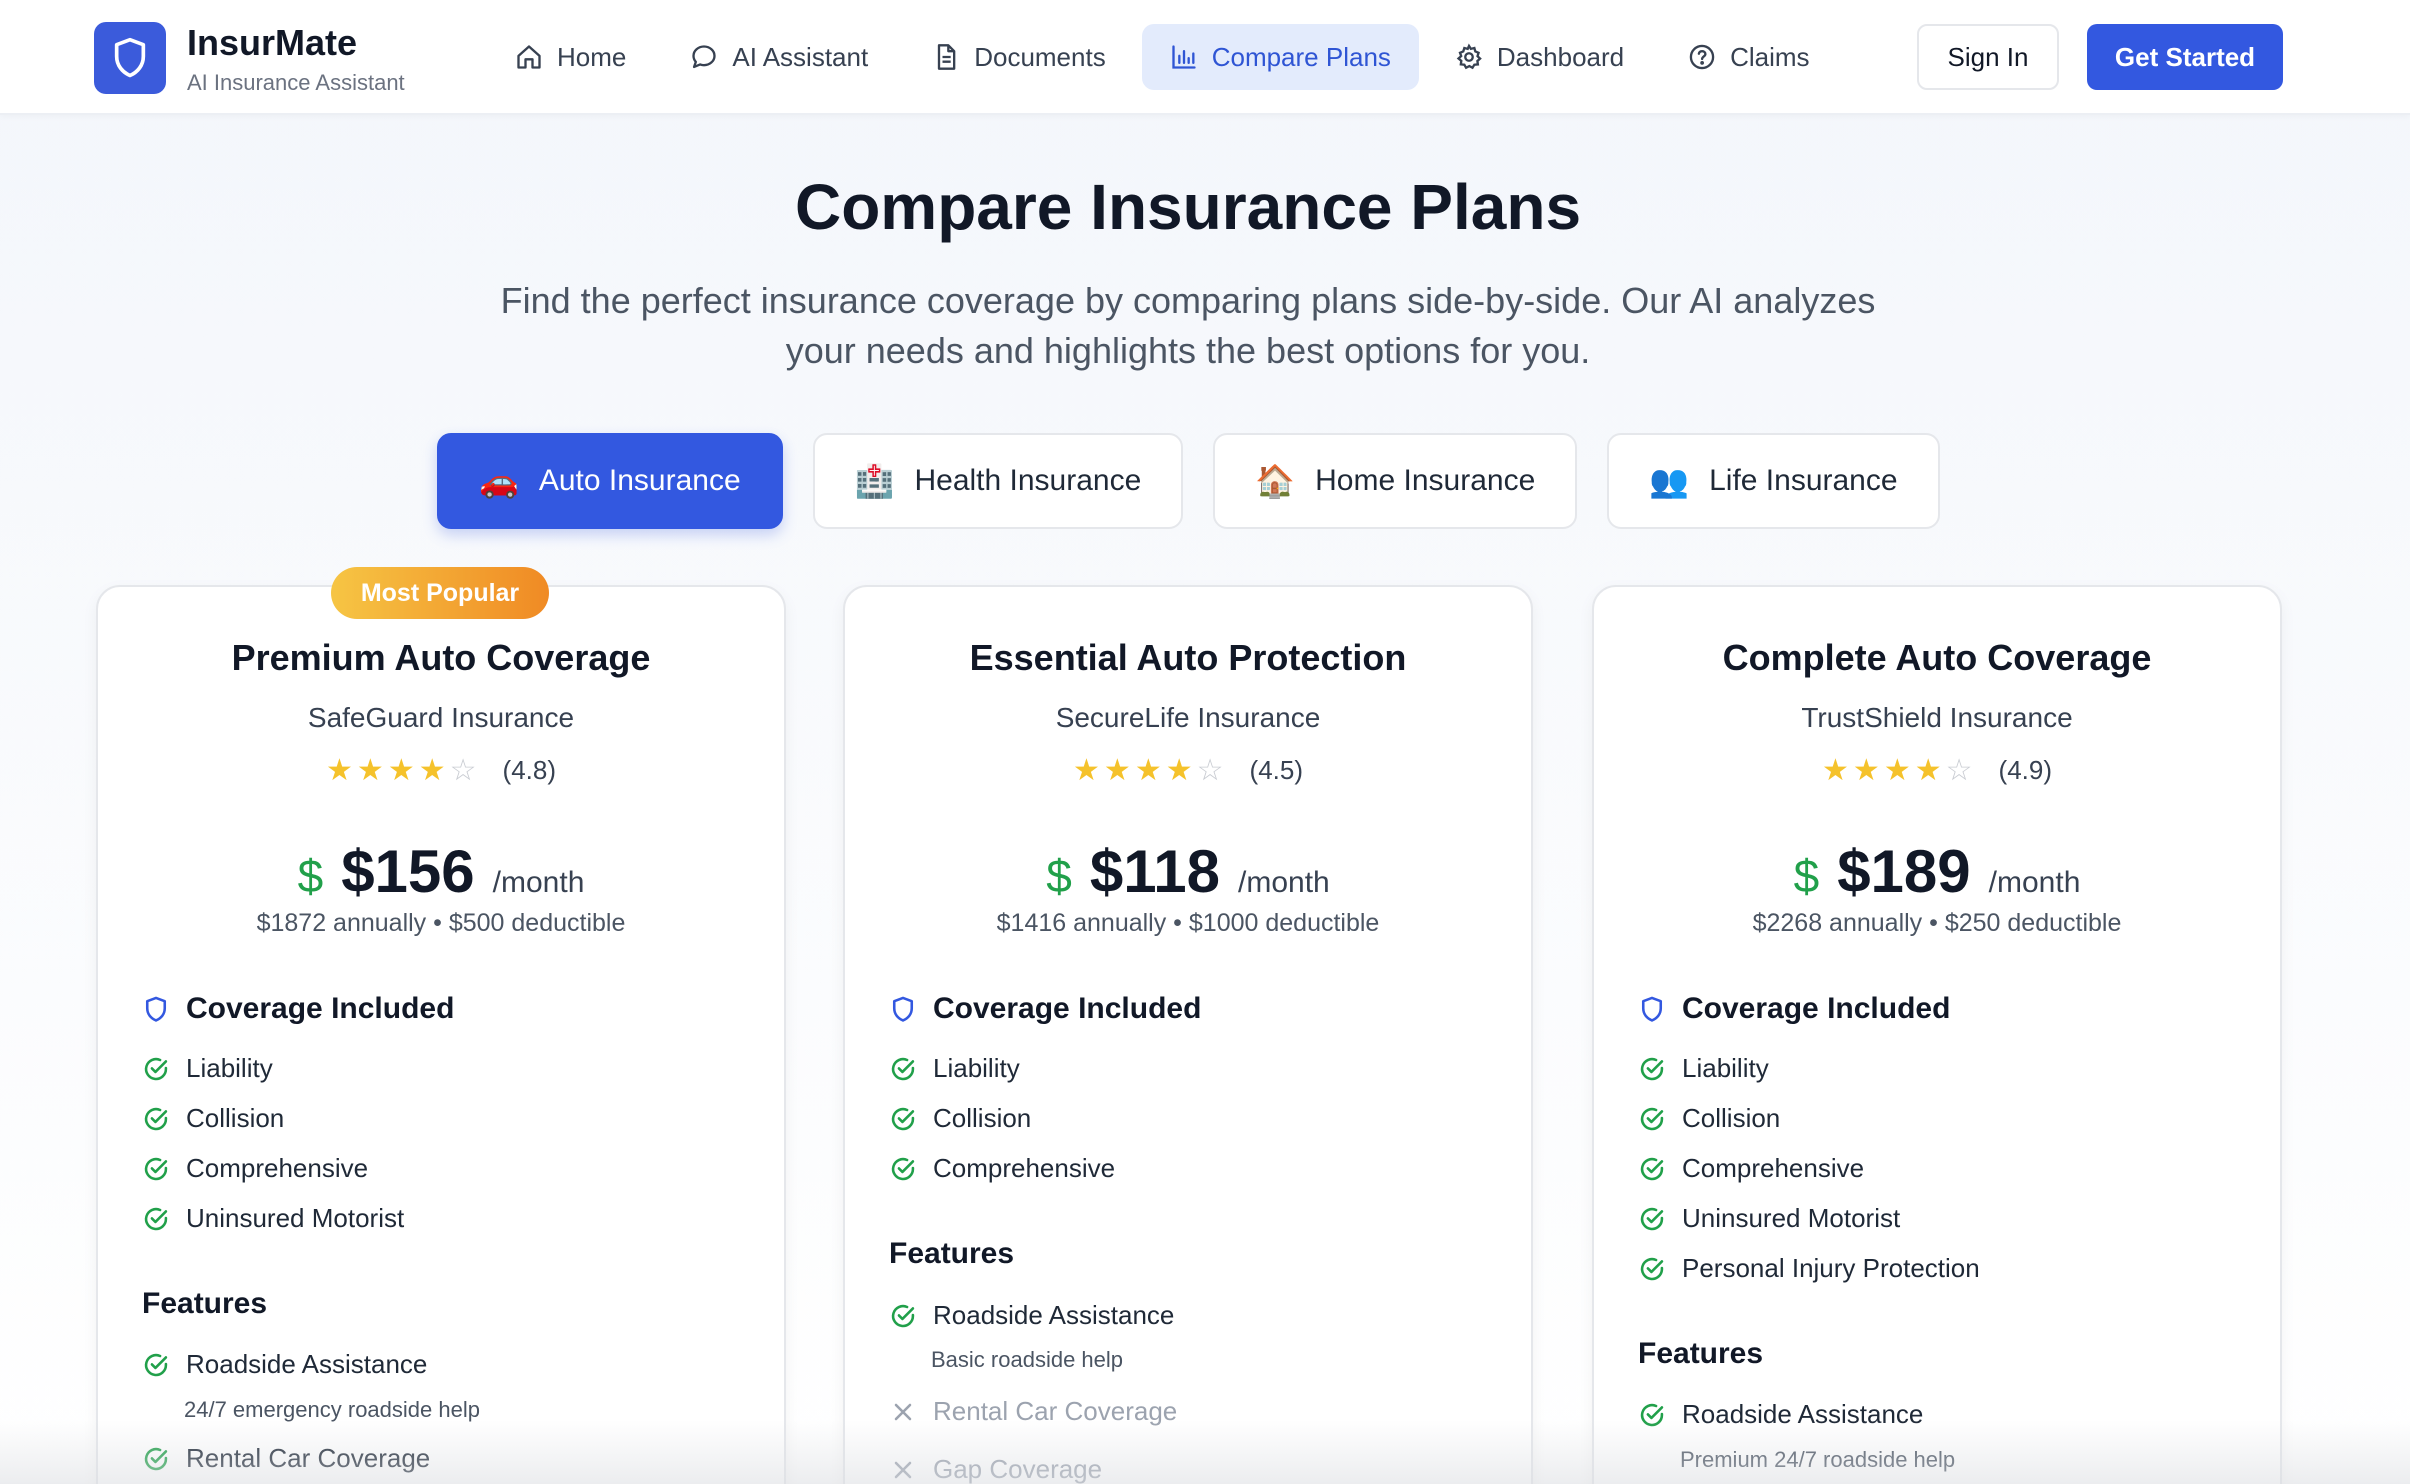  I want to click on home-icon, so click(529, 57).